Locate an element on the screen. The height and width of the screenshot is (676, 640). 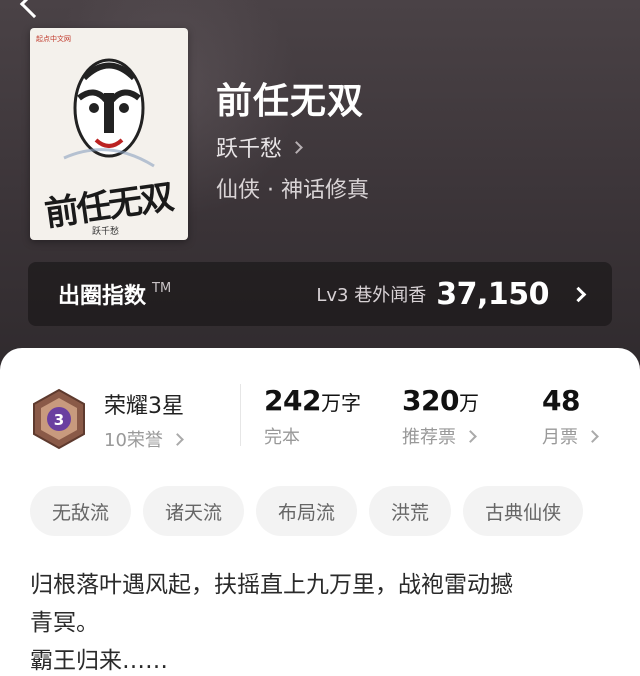
trademark-mark: TM is located at coordinates (162, 288).